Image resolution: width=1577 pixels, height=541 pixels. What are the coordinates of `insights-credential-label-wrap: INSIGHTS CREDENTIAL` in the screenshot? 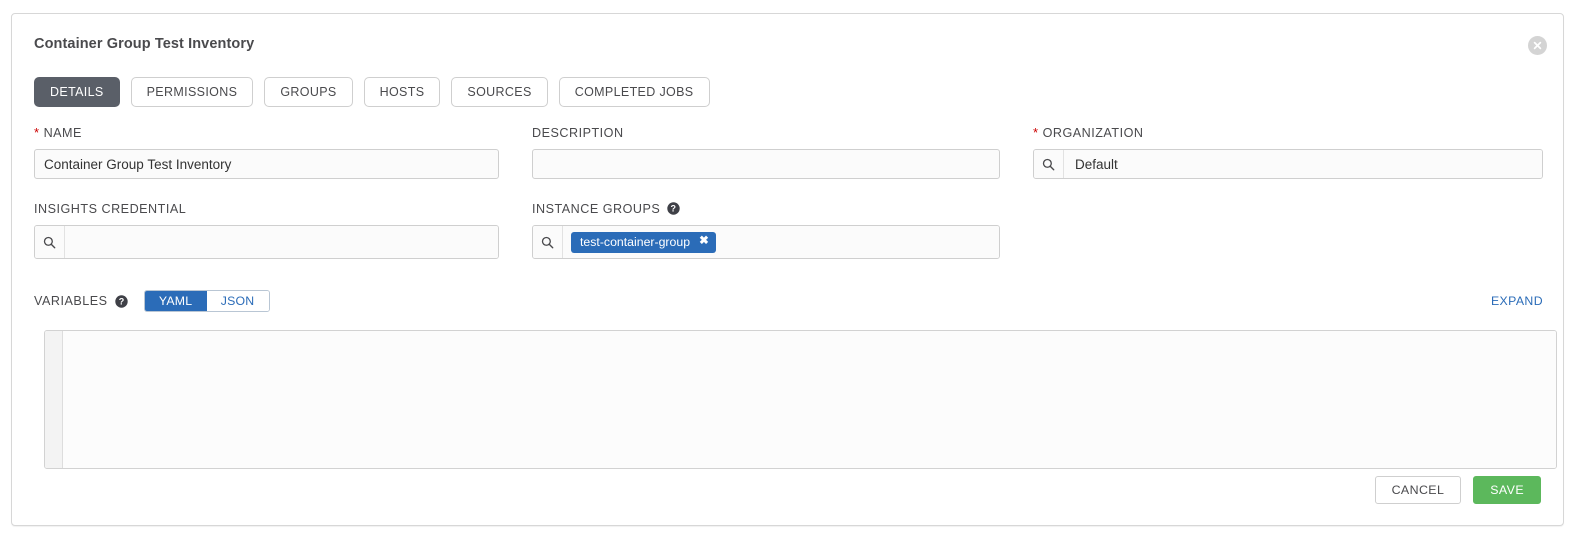 It's located at (266, 208).